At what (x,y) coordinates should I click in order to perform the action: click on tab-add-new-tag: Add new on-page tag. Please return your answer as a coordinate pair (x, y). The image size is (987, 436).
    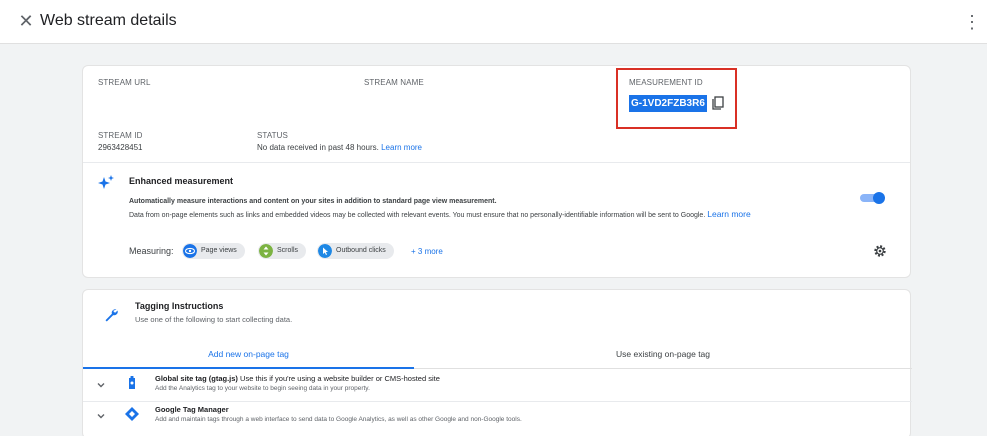
    Looking at the image, I should click on (248, 358).